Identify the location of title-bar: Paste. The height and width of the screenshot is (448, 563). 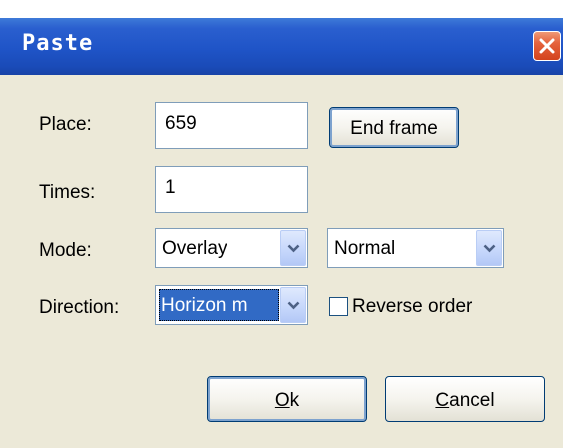
(281, 46).